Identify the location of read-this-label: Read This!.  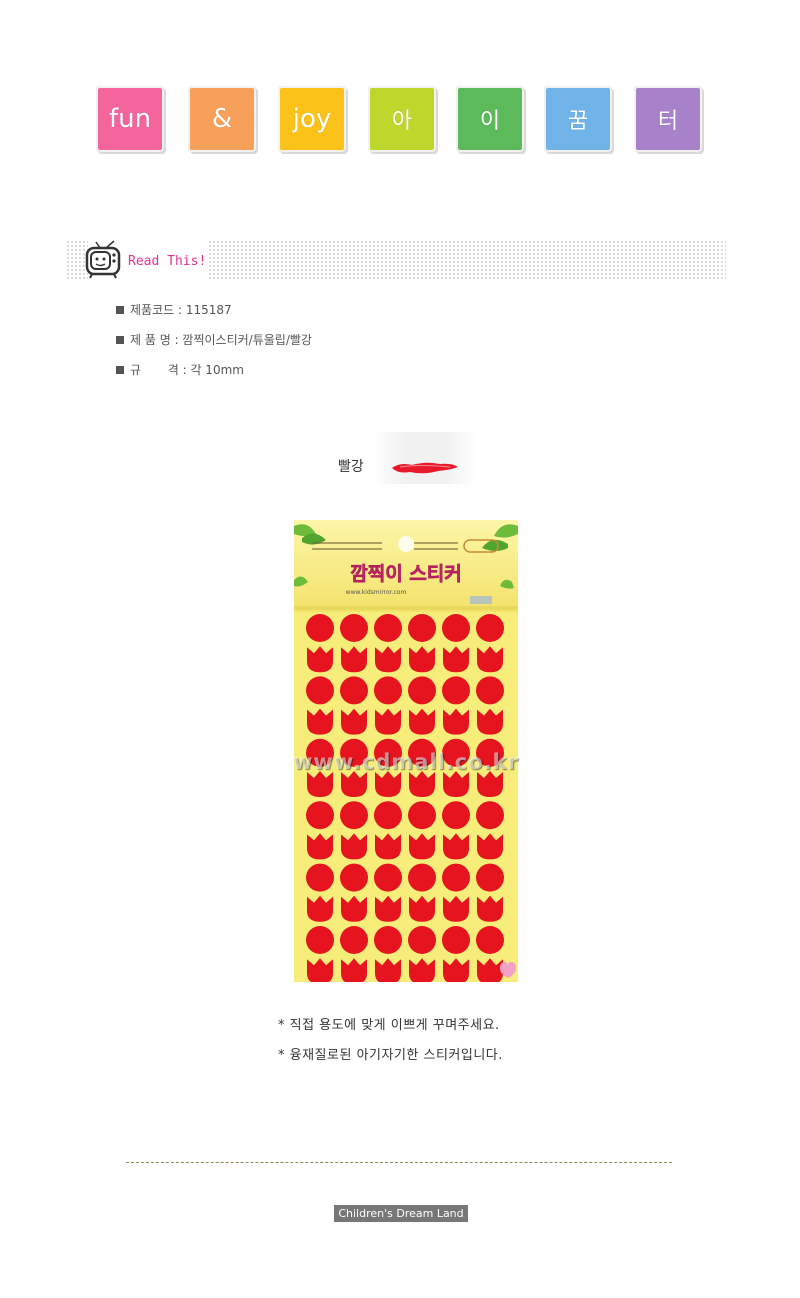
(167, 261).